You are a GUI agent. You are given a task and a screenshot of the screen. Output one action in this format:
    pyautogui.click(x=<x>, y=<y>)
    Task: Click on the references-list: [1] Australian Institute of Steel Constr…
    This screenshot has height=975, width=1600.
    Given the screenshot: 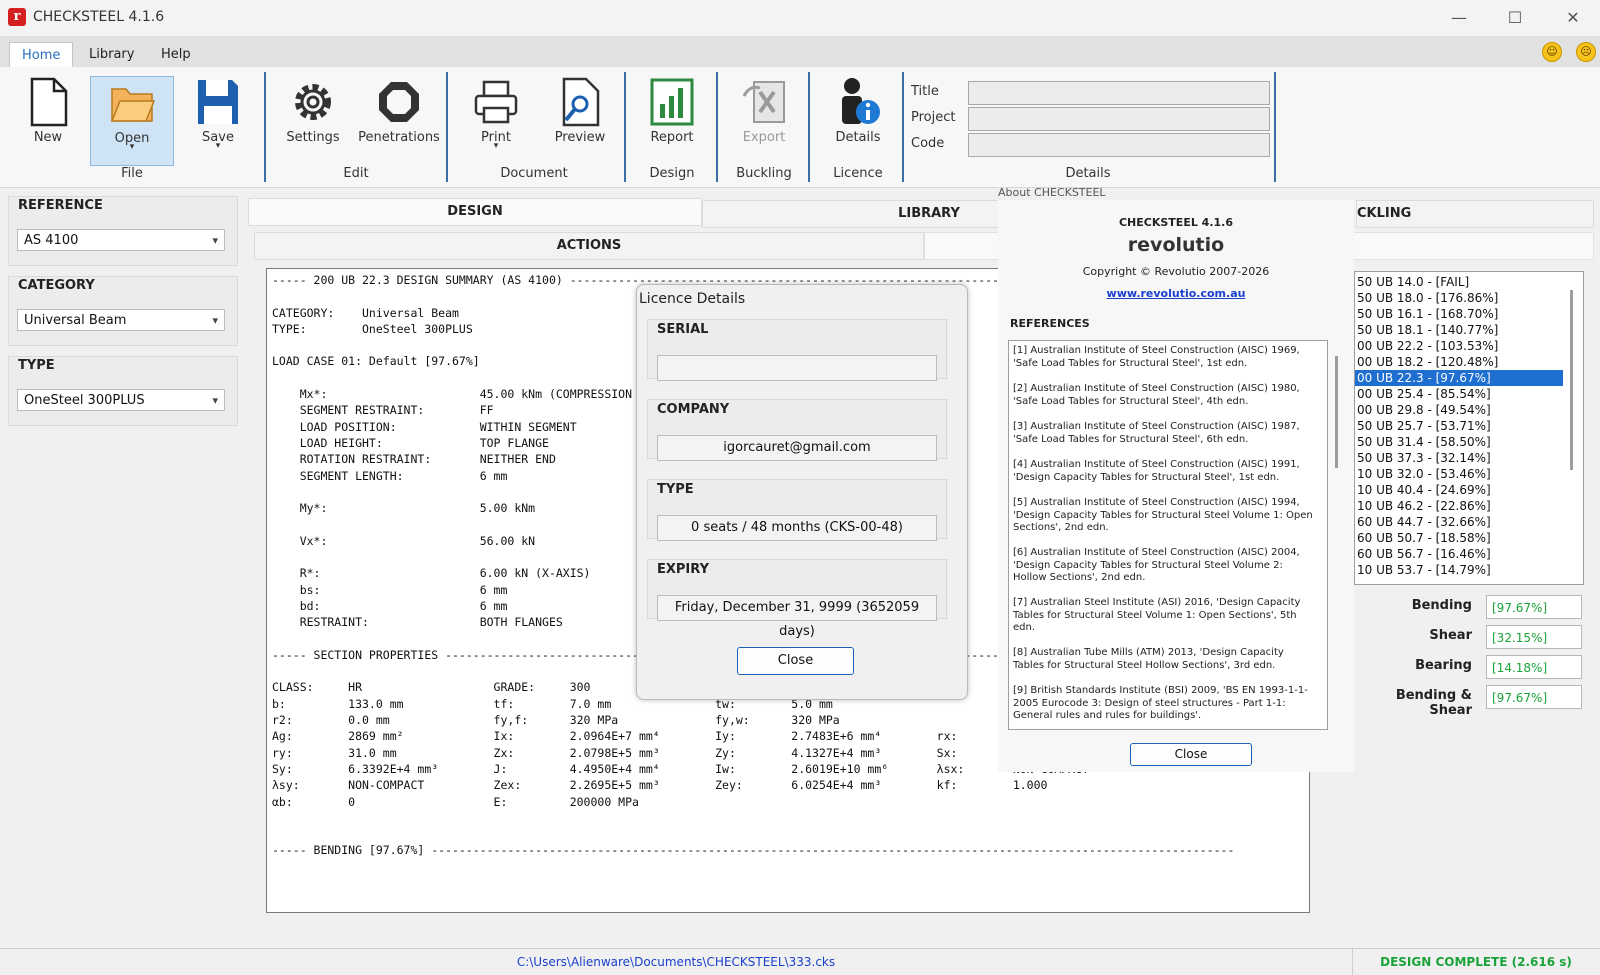 What is the action you would take?
    pyautogui.click(x=1168, y=535)
    